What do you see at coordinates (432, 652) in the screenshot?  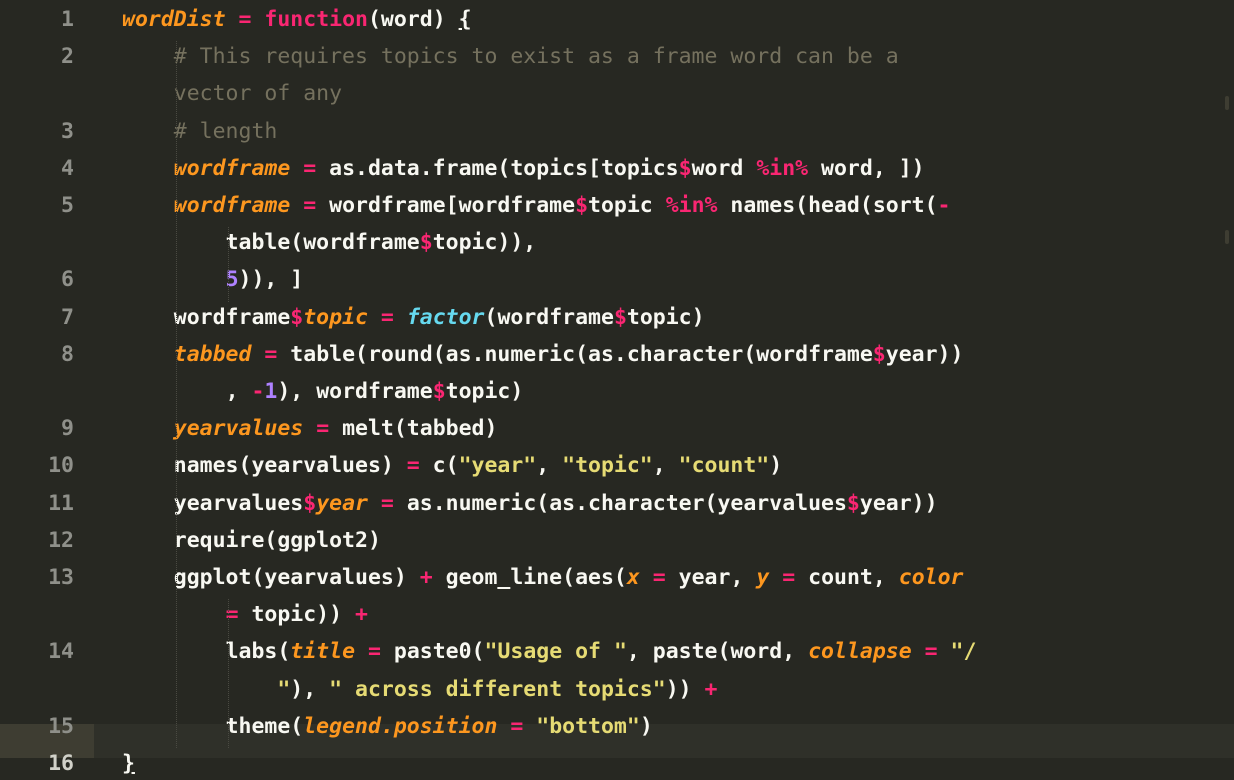 I see `code-token: paste0(` at bounding box center [432, 652].